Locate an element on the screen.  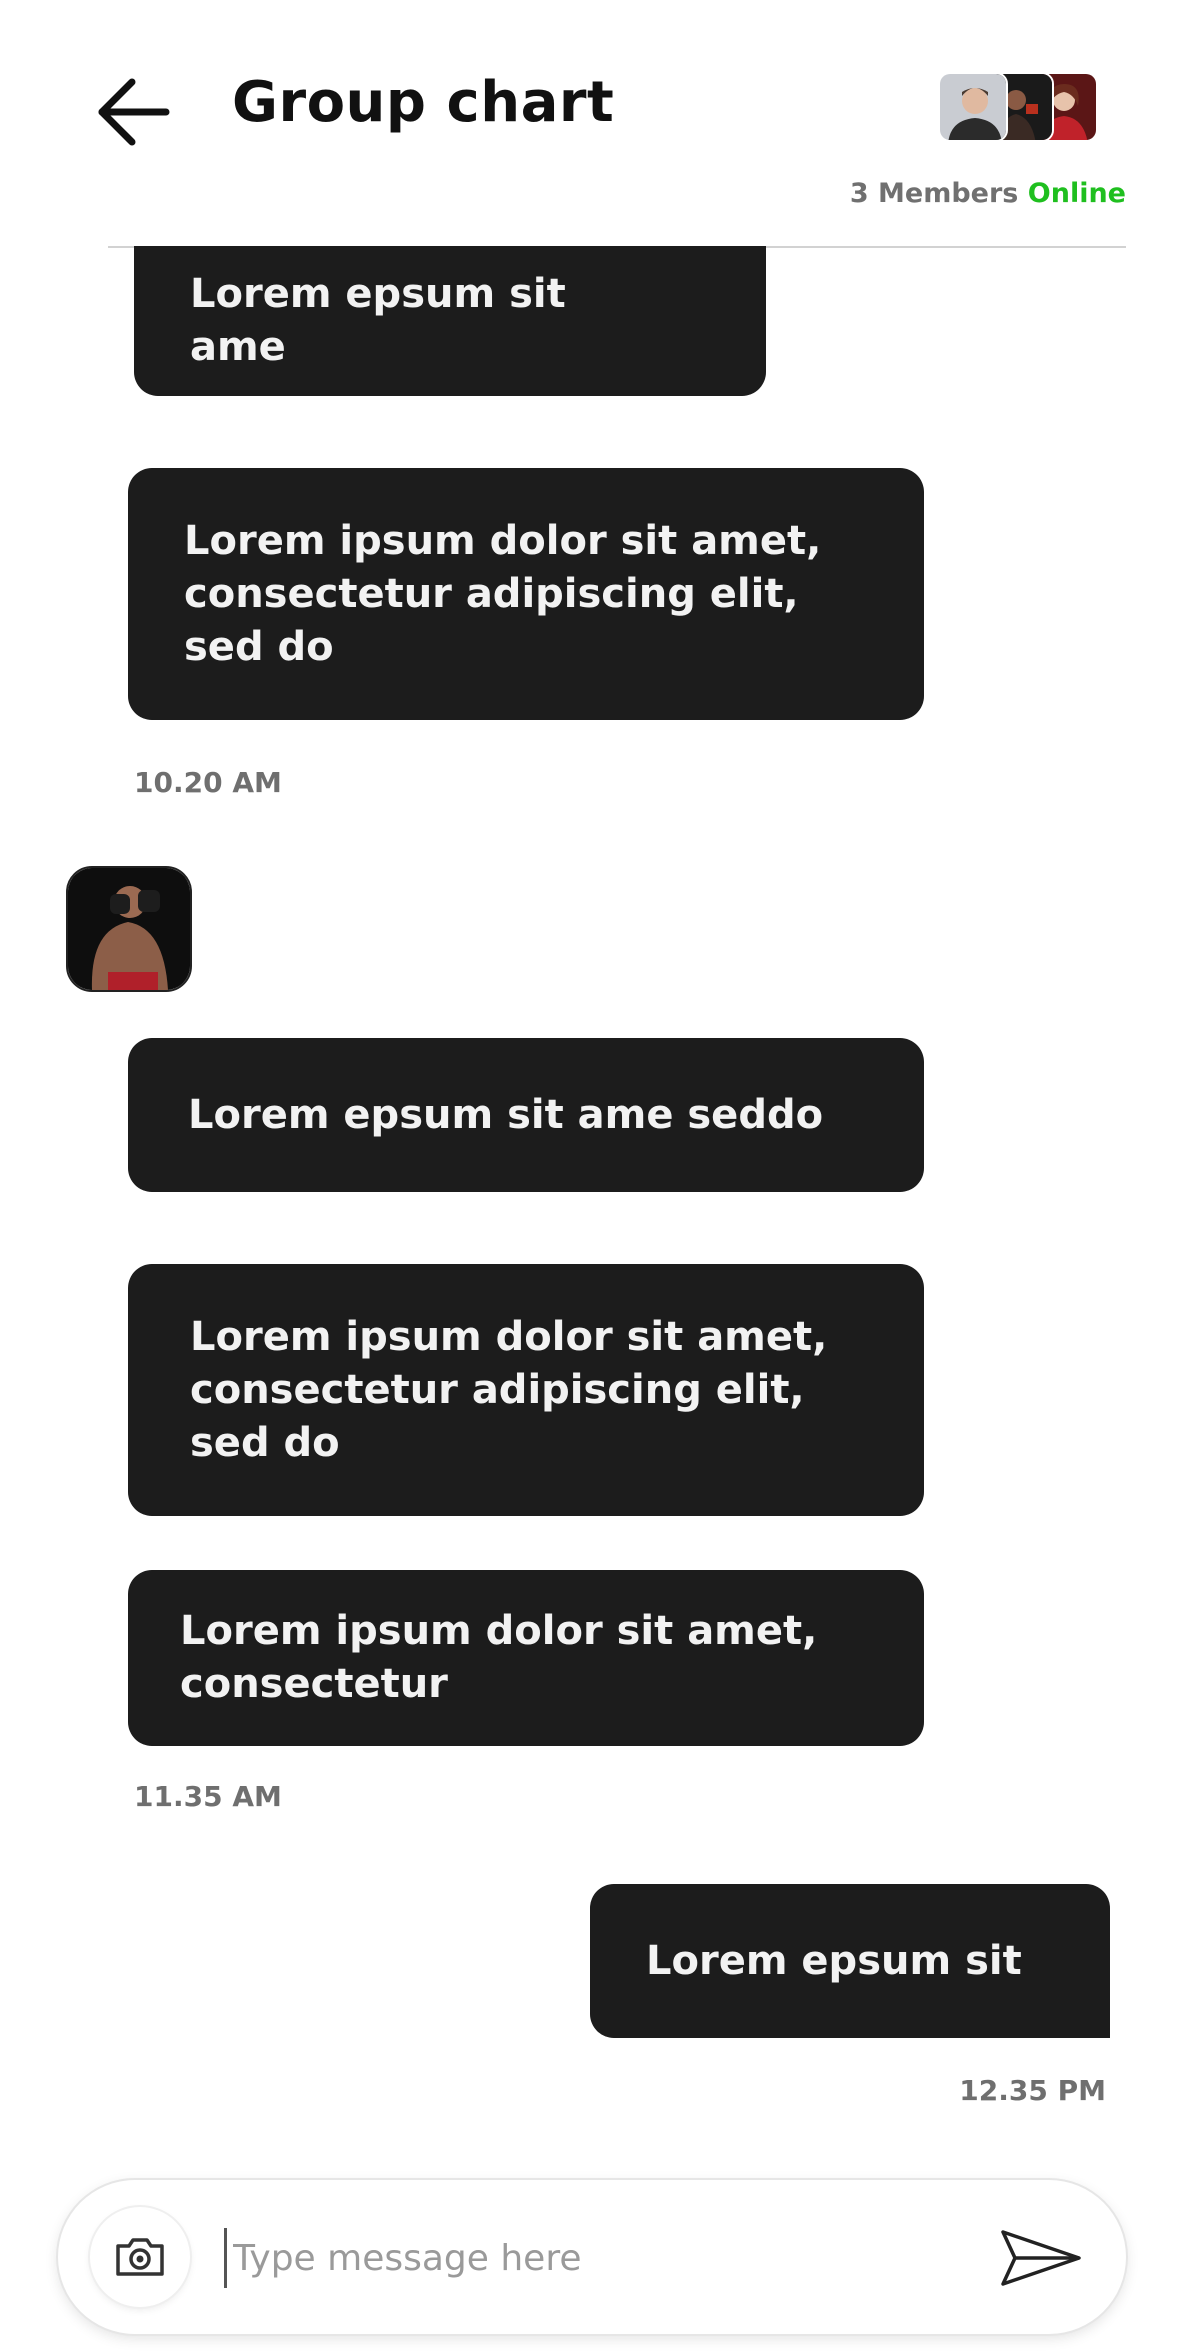
send-icon is located at coordinates (1041, 2258).